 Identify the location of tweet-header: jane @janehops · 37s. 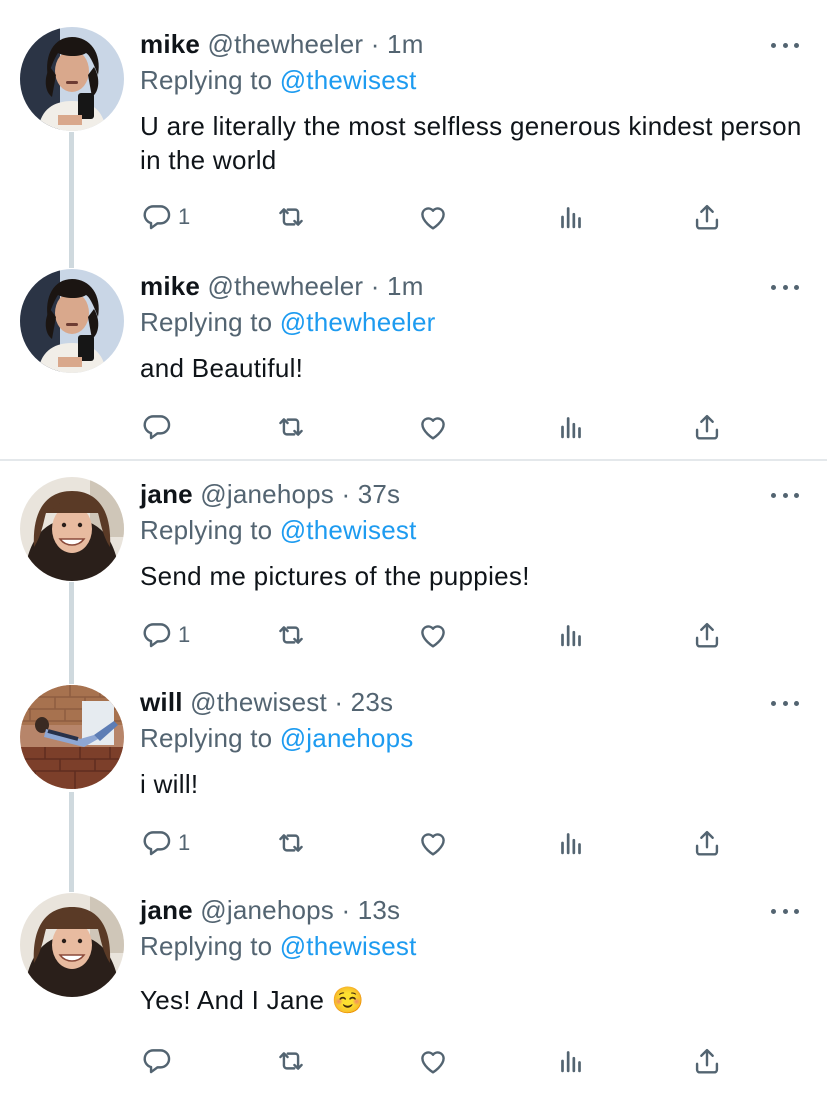
(473, 494).